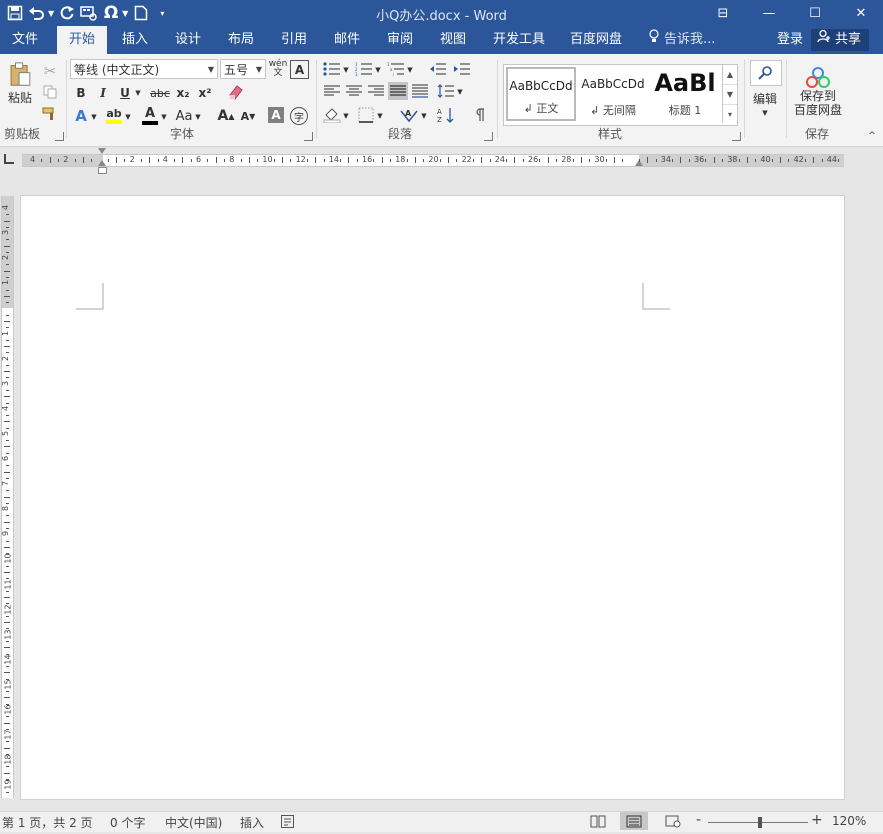  What do you see at coordinates (6, 233) in the screenshot?
I see `ruler-number: 3` at bounding box center [6, 233].